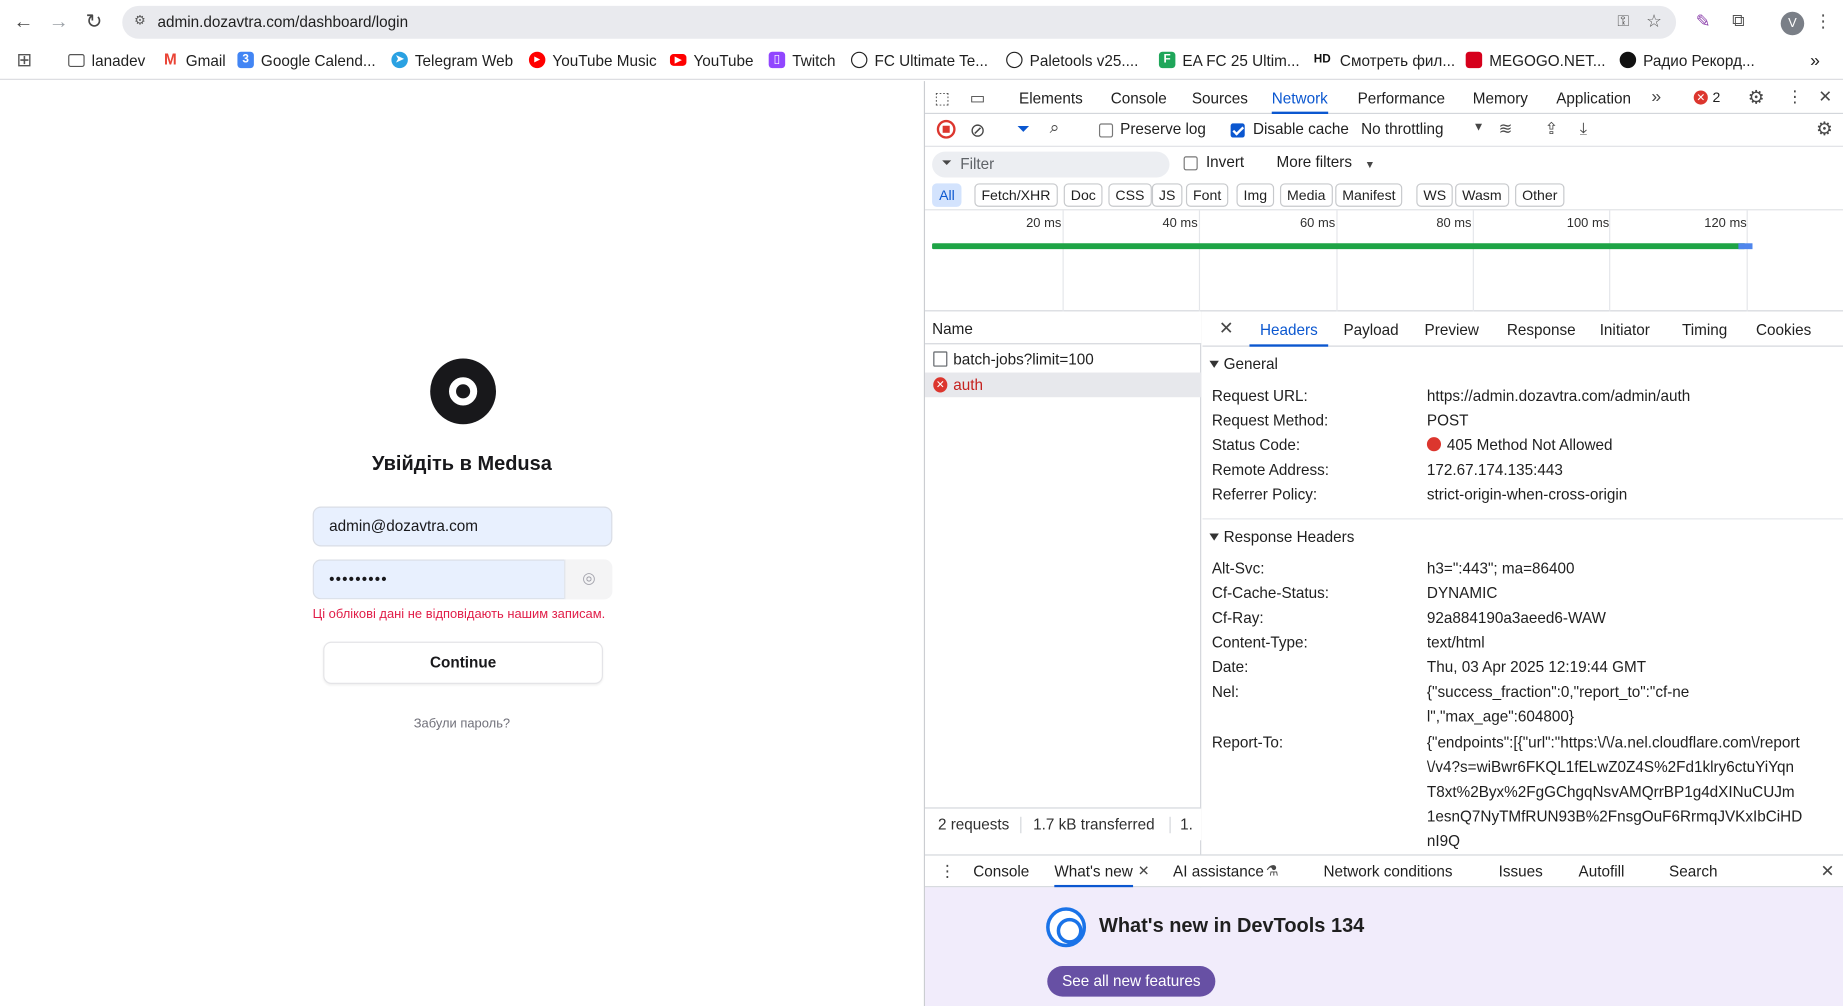  What do you see at coordinates (1051, 97) in the screenshot?
I see `tab-elements: Elements` at bounding box center [1051, 97].